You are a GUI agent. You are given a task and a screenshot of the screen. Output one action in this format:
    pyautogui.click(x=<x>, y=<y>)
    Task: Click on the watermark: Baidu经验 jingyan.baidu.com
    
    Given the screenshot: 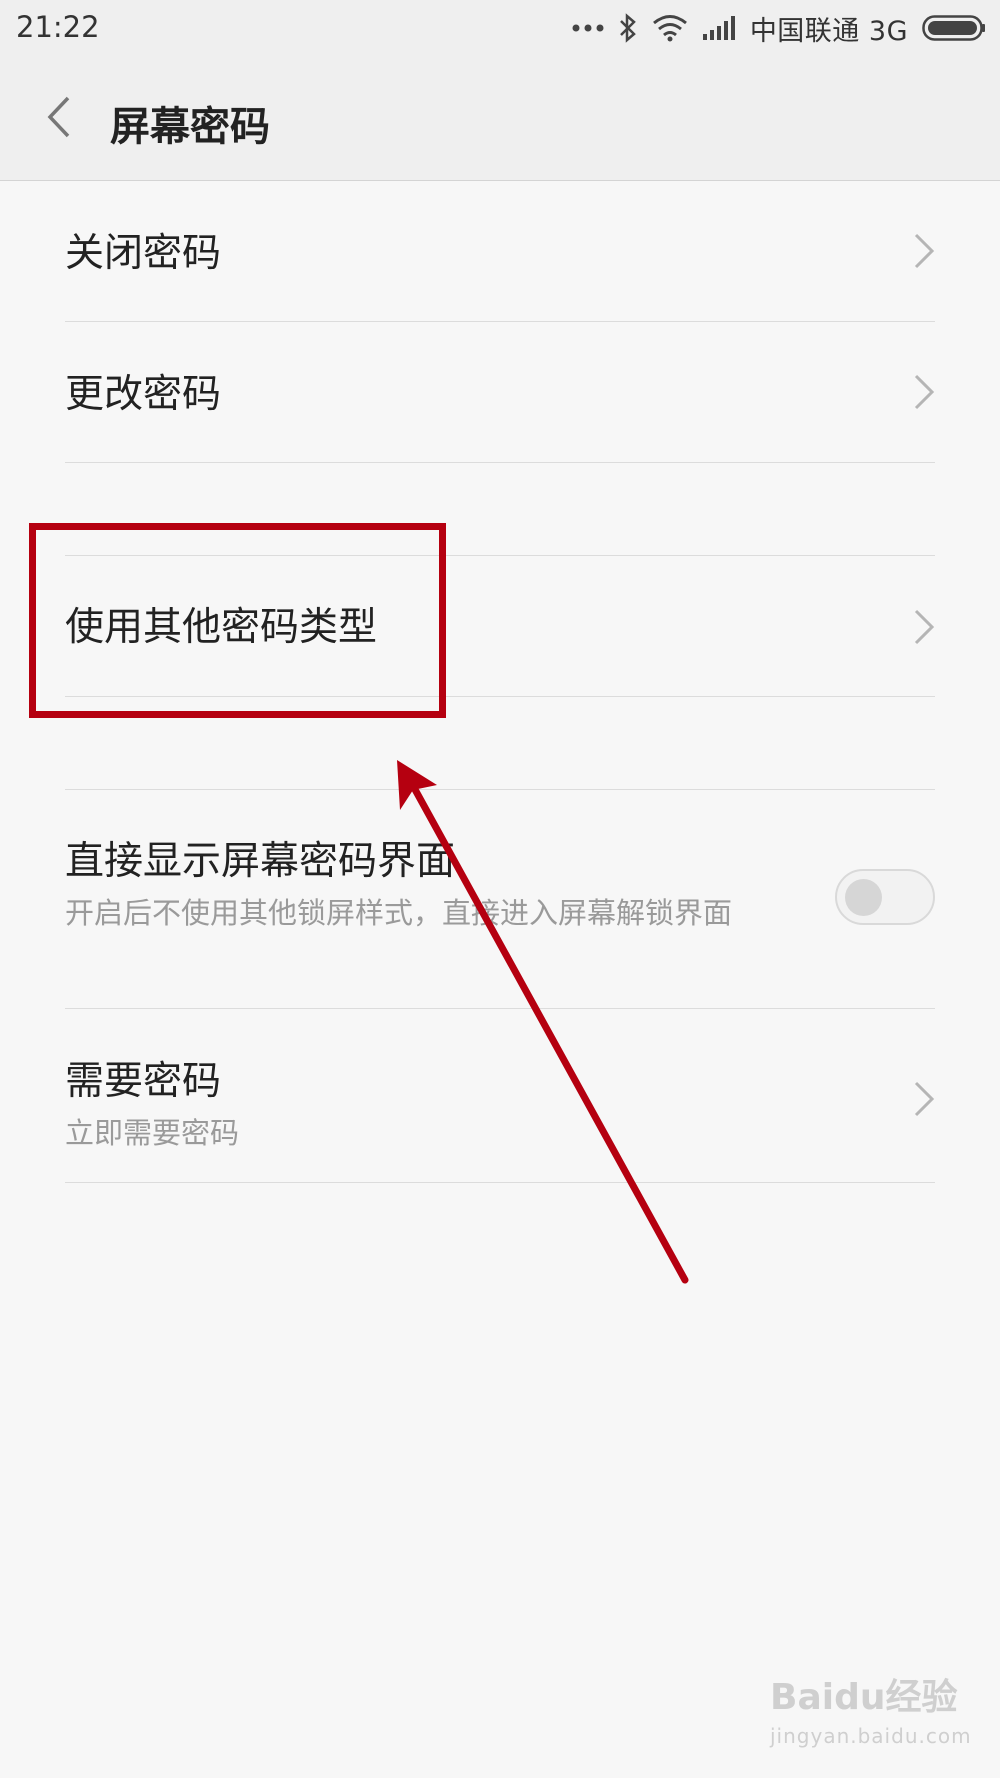 What is the action you would take?
    pyautogui.click(x=871, y=1708)
    